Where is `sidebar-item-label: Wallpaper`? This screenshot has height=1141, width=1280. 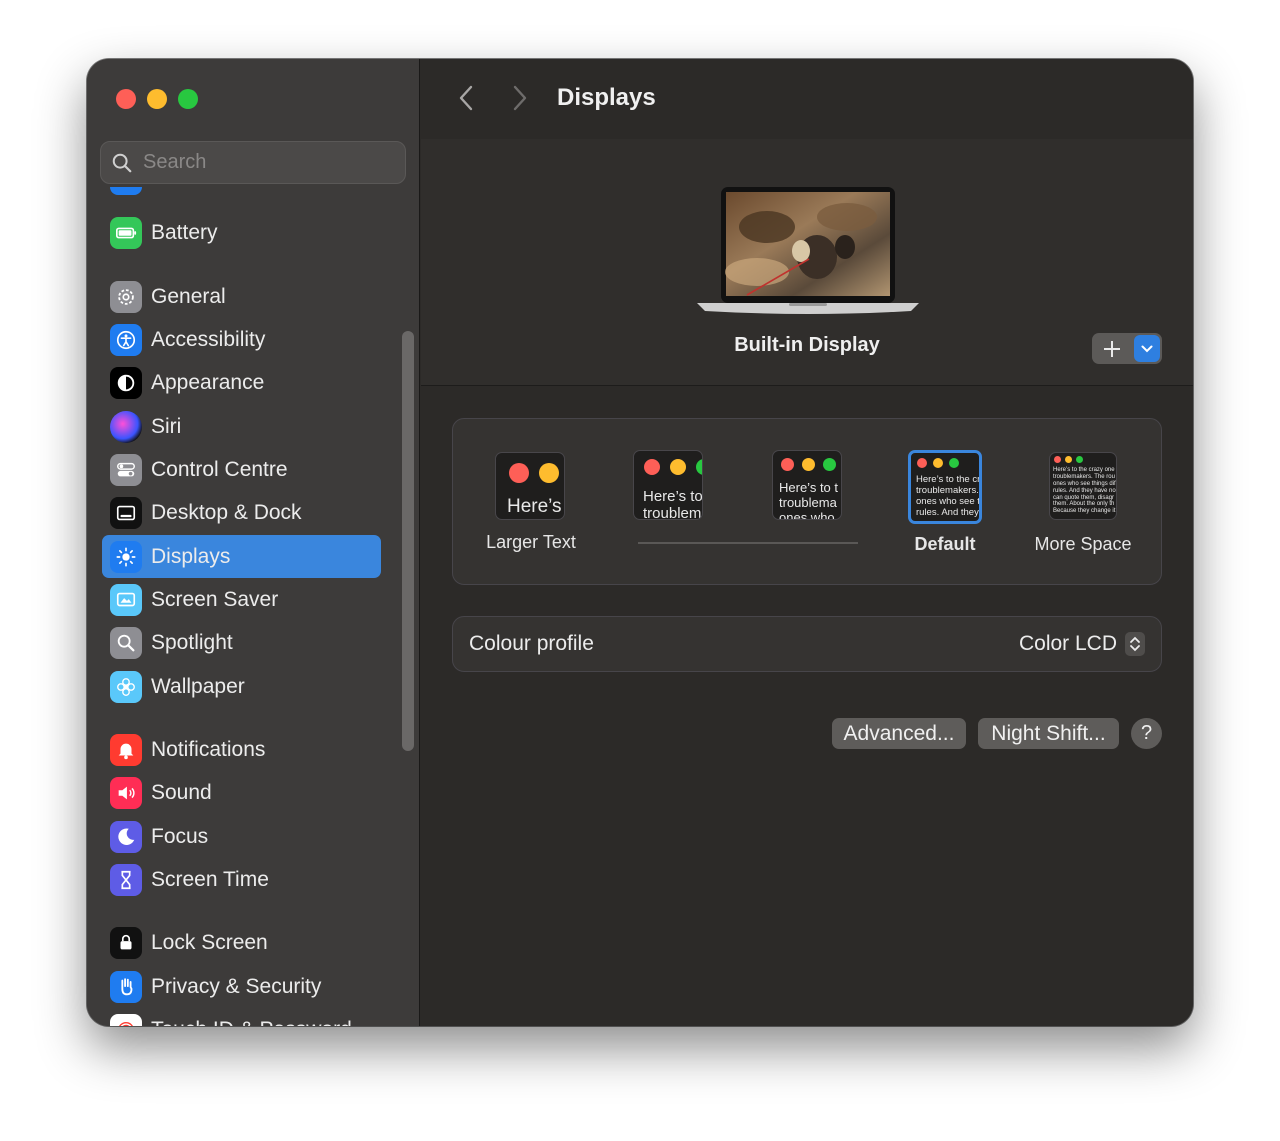
sidebar-item-label: Wallpaper is located at coordinates (198, 686).